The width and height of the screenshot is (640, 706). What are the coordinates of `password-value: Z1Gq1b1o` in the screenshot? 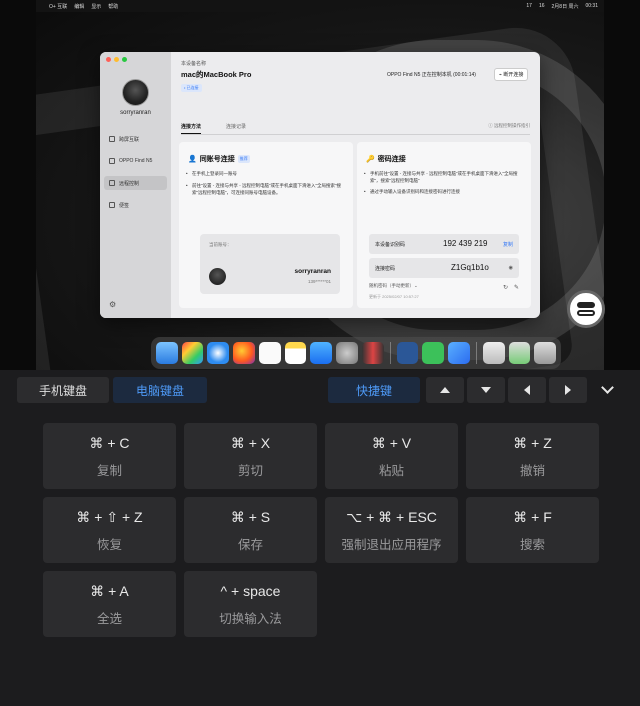 It's located at (470, 267).